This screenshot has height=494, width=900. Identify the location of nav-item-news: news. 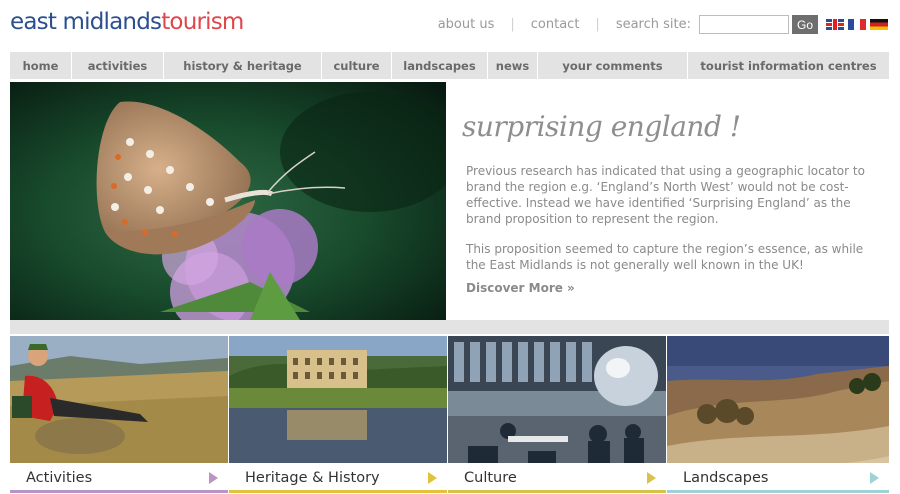
(513, 65).